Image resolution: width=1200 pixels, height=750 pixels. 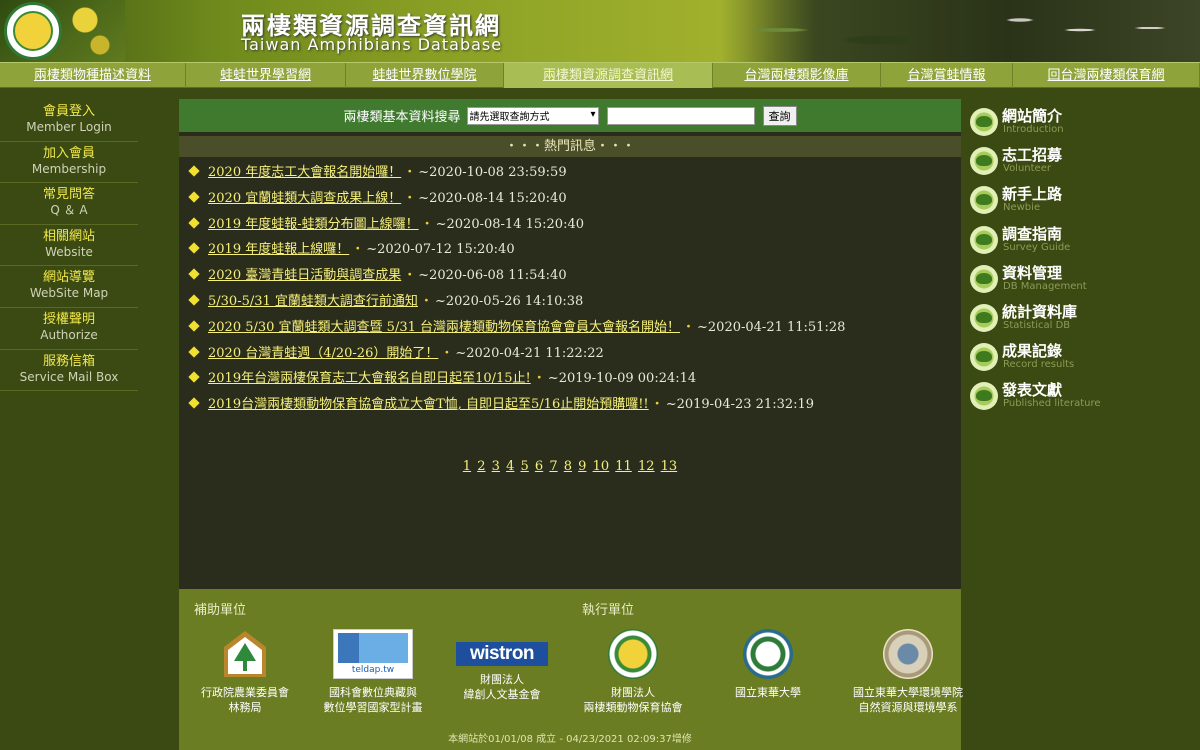 I want to click on news-date: ~2019-10-09 00:24:14, so click(x=622, y=379).